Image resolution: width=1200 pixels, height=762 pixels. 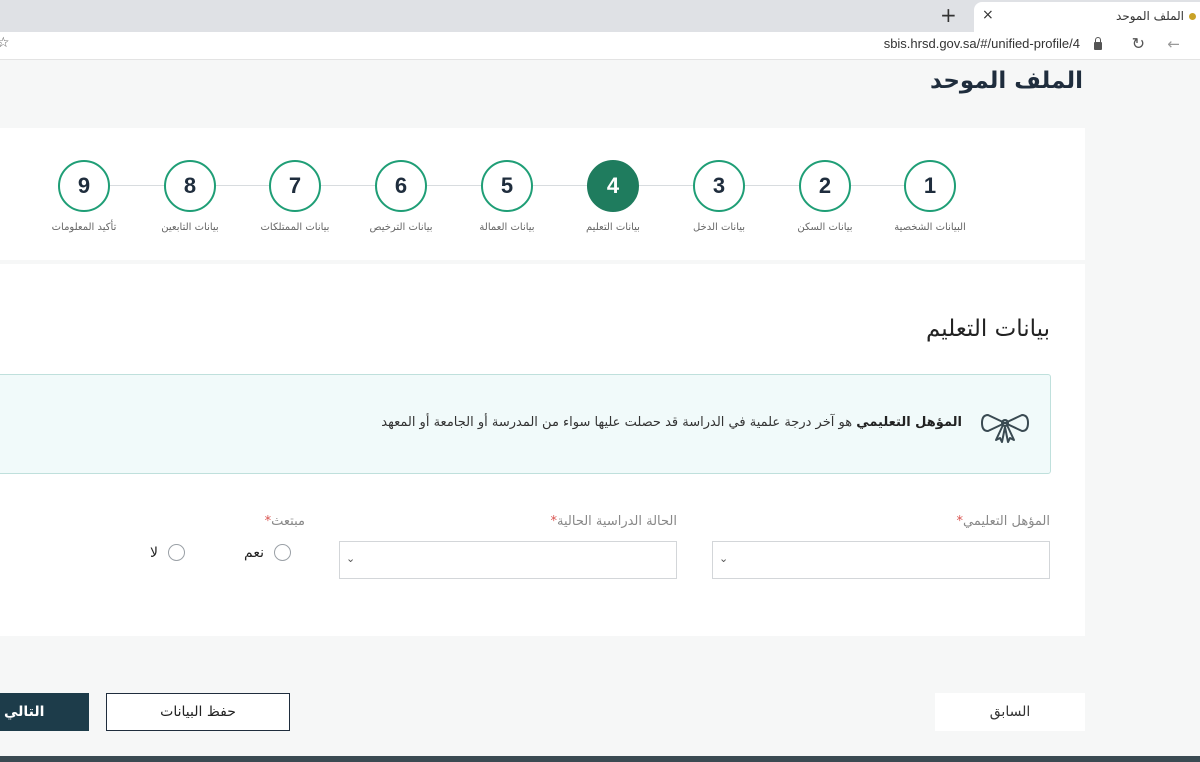 I want to click on step-1: 1 البيانات الشخصية, so click(x=930, y=196).